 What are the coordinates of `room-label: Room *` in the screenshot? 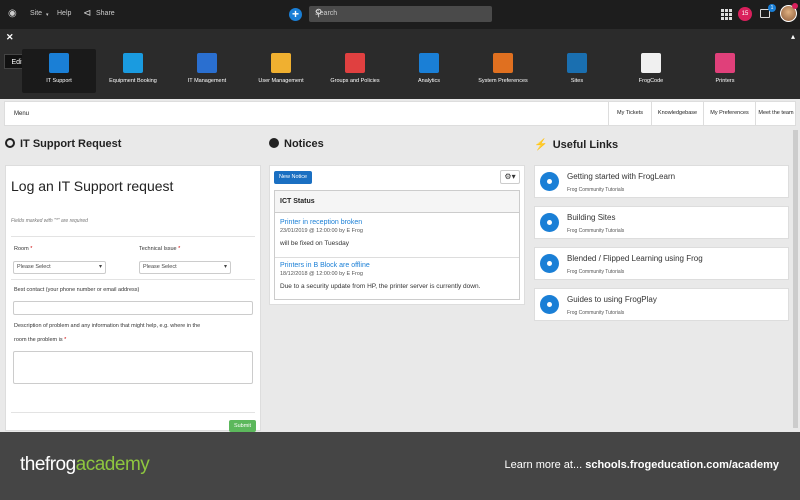 It's located at (23, 249).